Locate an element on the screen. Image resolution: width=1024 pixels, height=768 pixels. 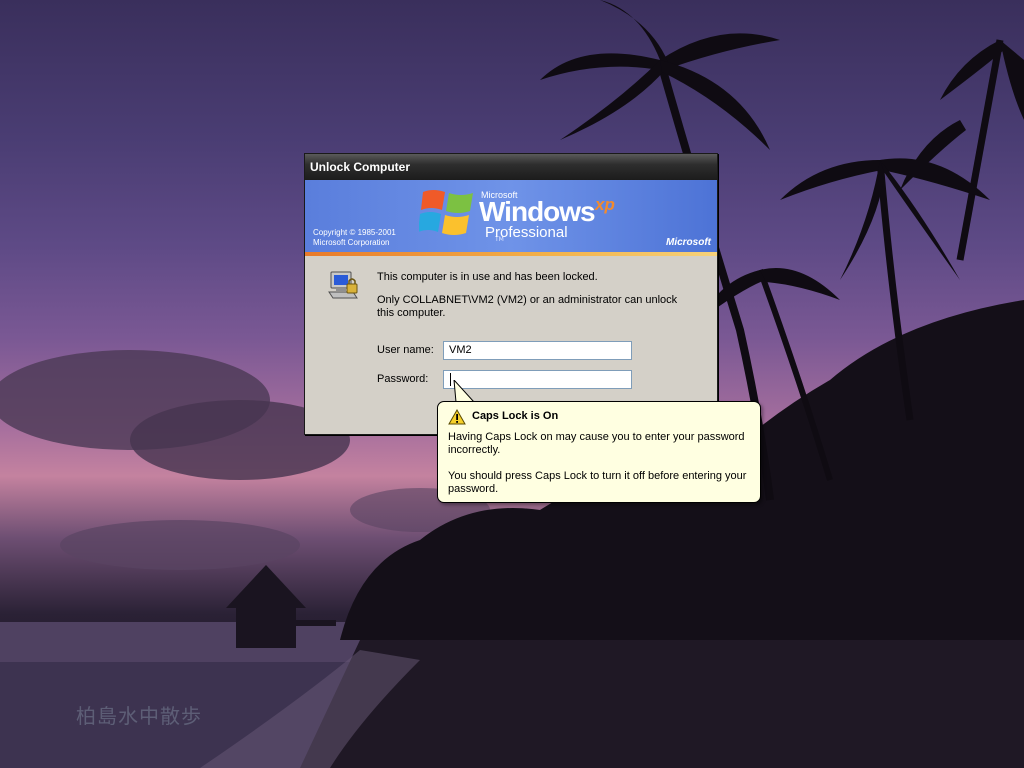
edition-text: Professional is located at coordinates (526, 232).